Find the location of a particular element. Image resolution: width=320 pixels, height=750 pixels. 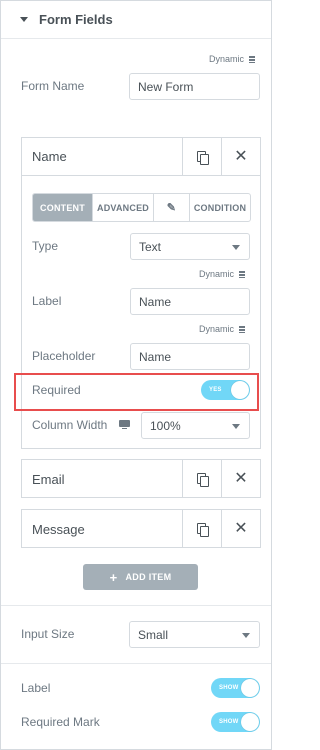

caret-down-icon is located at coordinates (24, 19).